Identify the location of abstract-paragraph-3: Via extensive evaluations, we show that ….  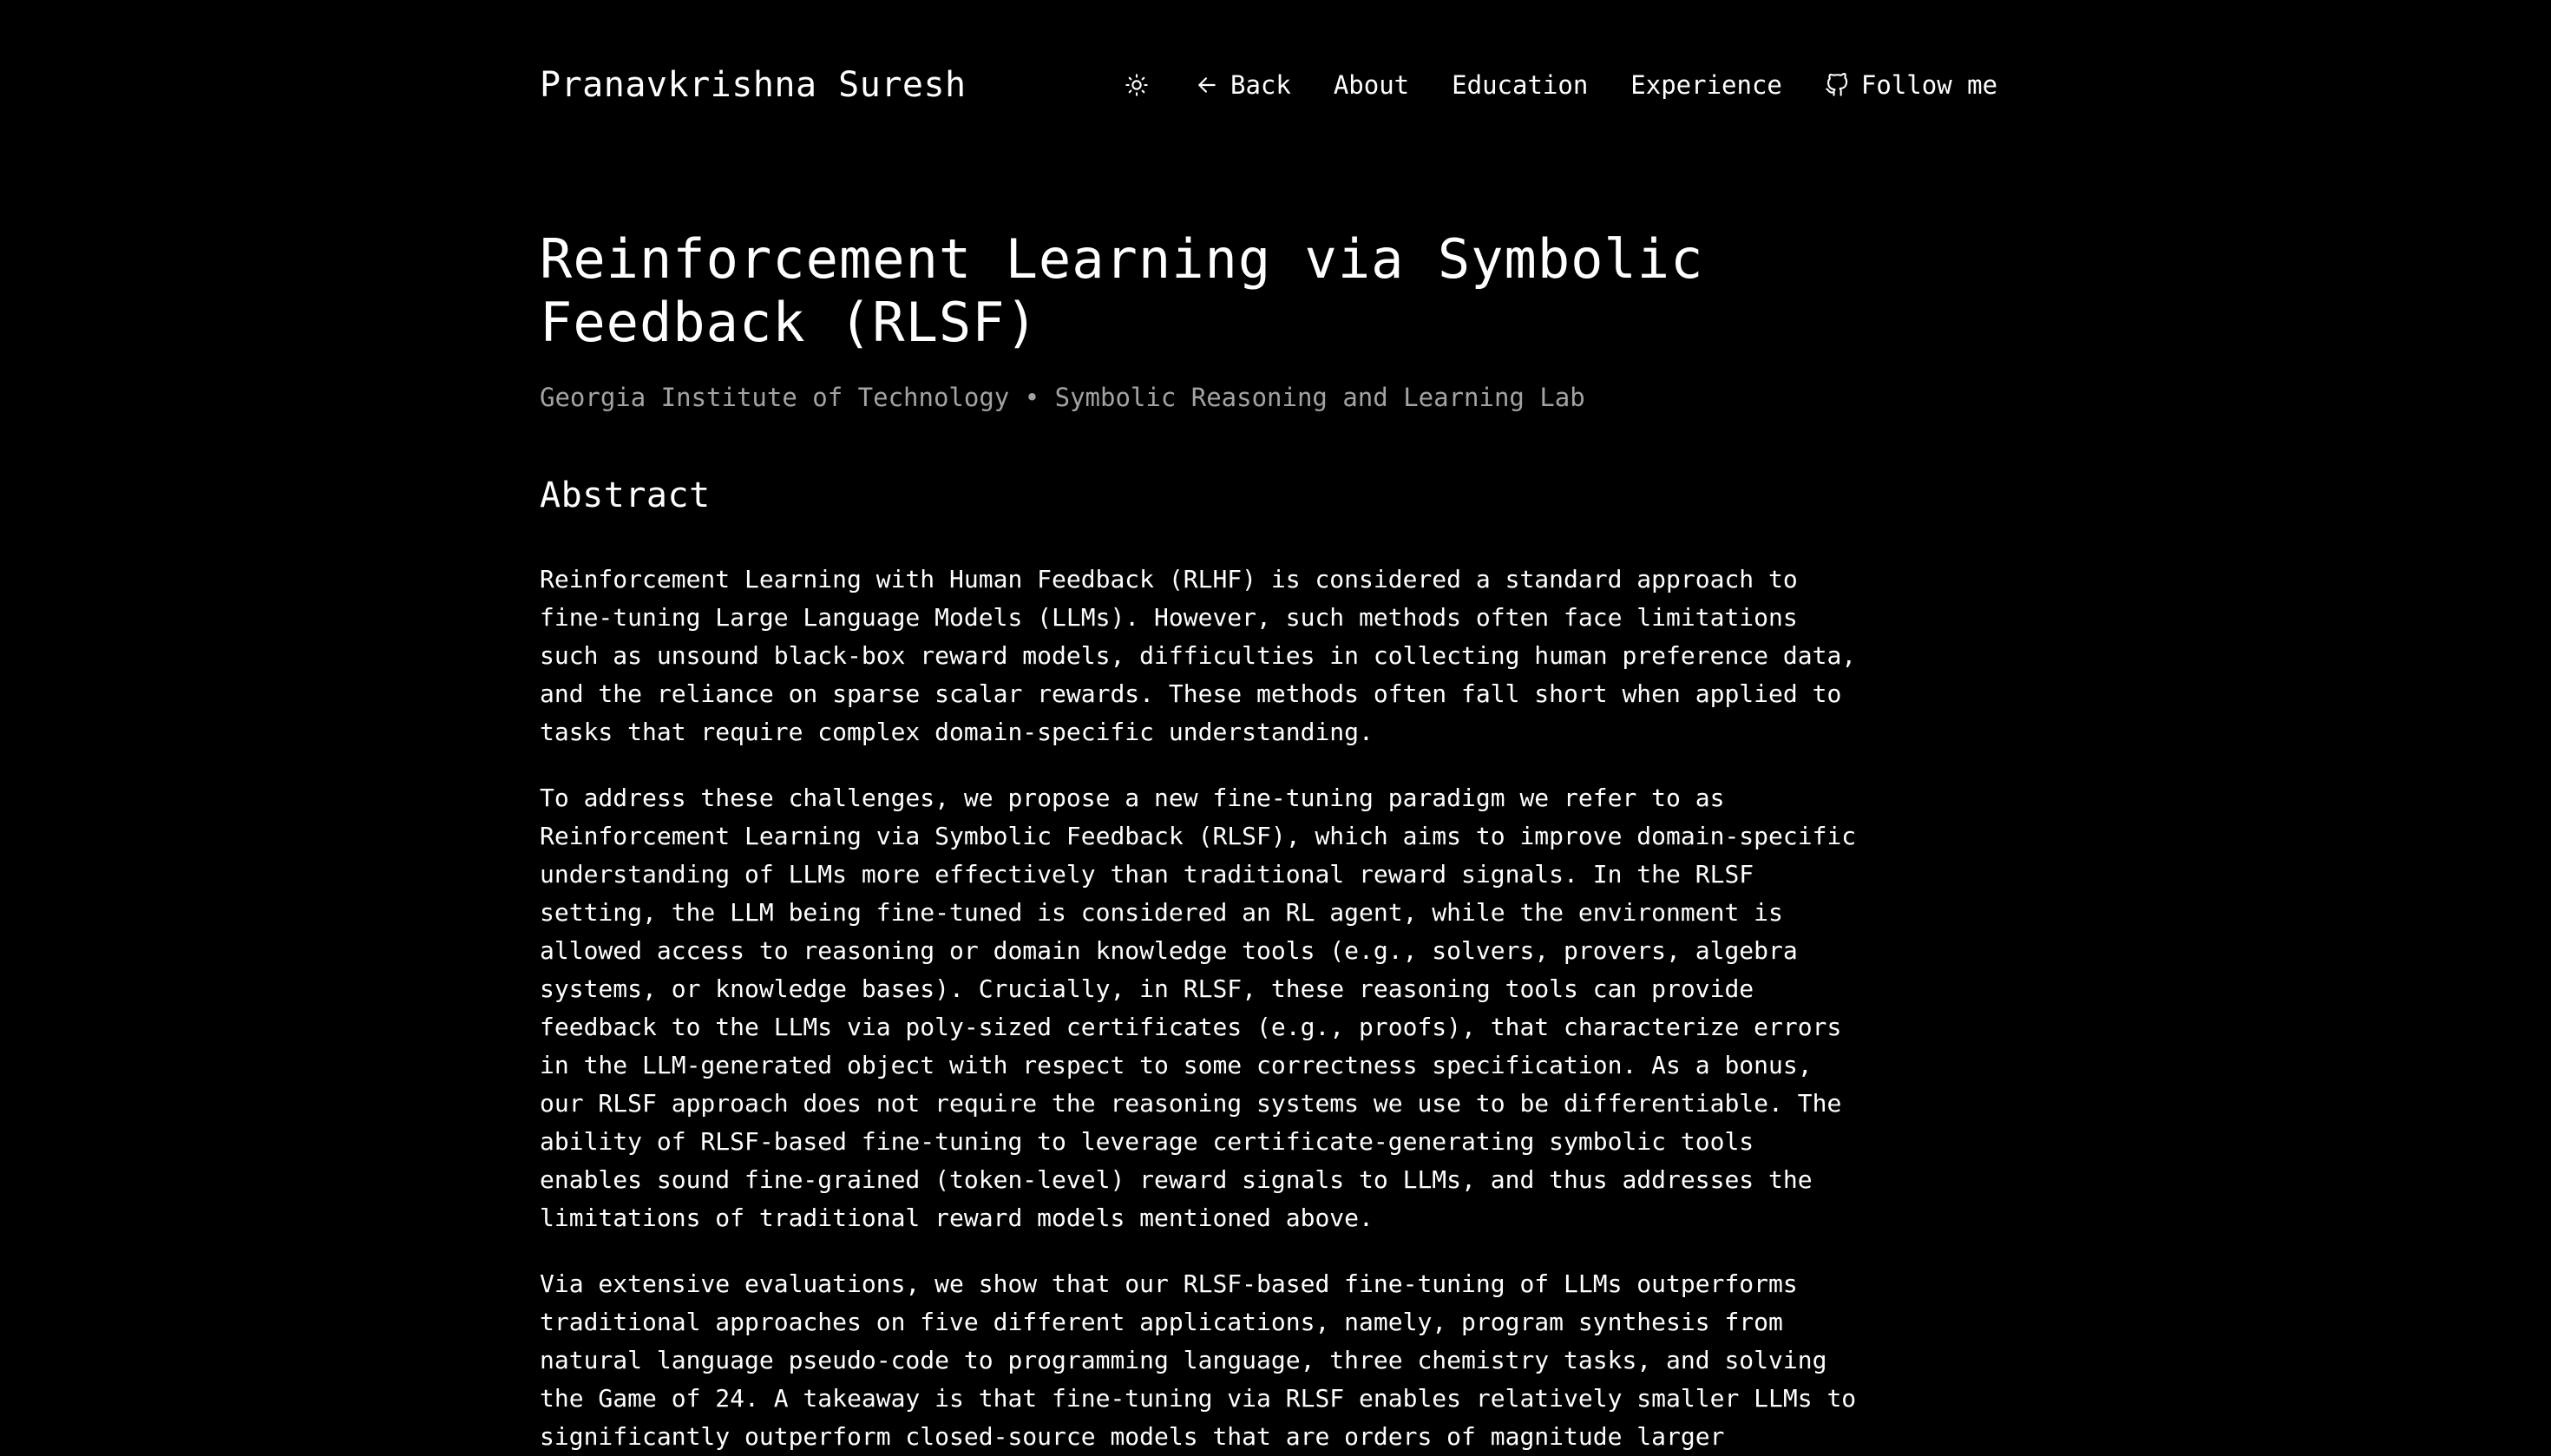
(1199, 1360).